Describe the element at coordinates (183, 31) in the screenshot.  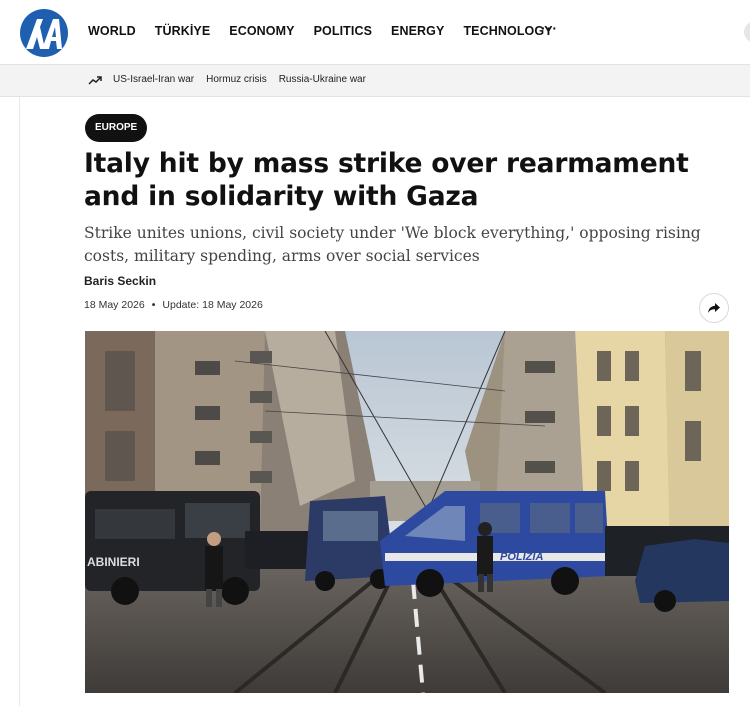
I see `nav-item-turkiye: TÜRKİYE` at that location.